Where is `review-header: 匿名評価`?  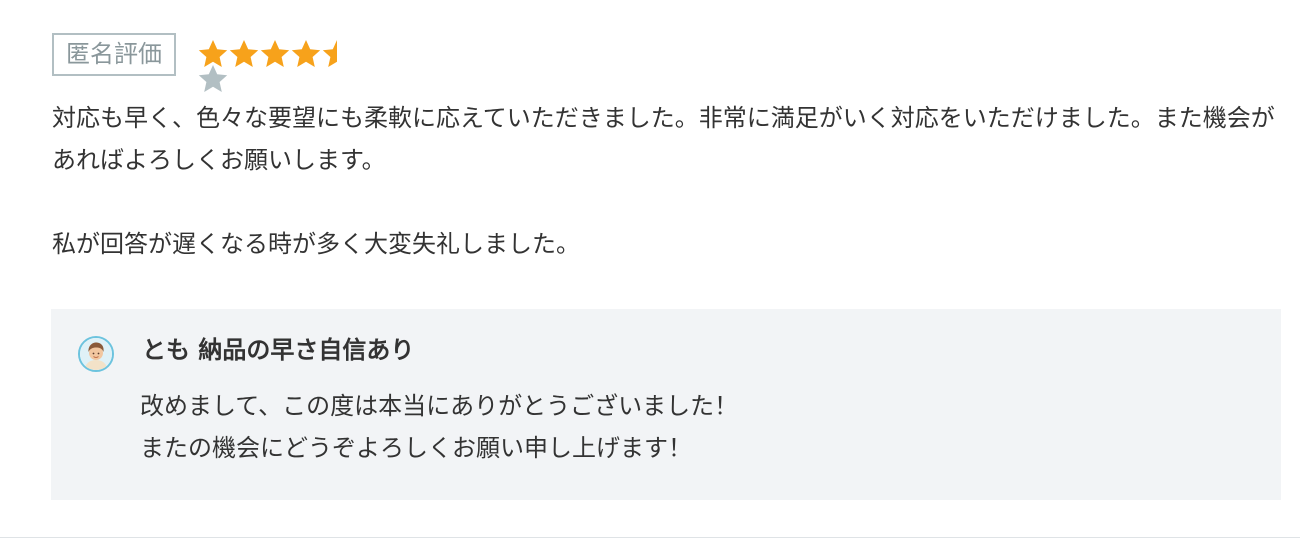 review-header: 匿名評価 is located at coordinates (667, 64).